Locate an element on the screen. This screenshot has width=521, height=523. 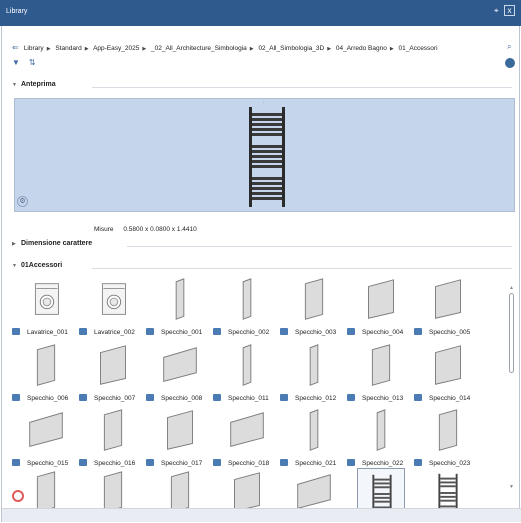
item-label: Specchio_017 is located at coordinates (174, 463).